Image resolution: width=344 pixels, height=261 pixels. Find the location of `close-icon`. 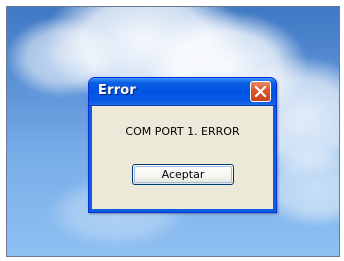

close-icon is located at coordinates (260, 91).